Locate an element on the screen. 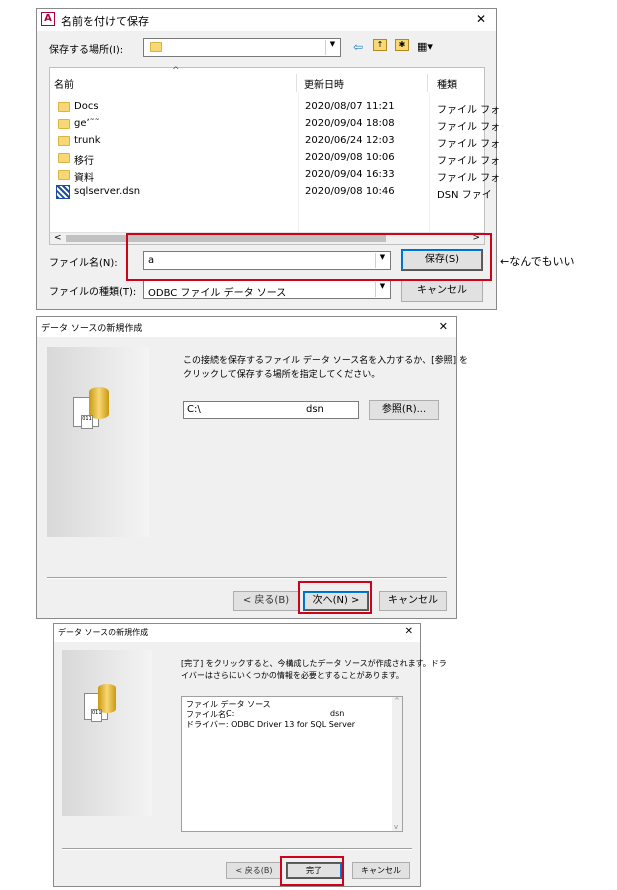  dsn-path-prefix: C:\ is located at coordinates (194, 409).